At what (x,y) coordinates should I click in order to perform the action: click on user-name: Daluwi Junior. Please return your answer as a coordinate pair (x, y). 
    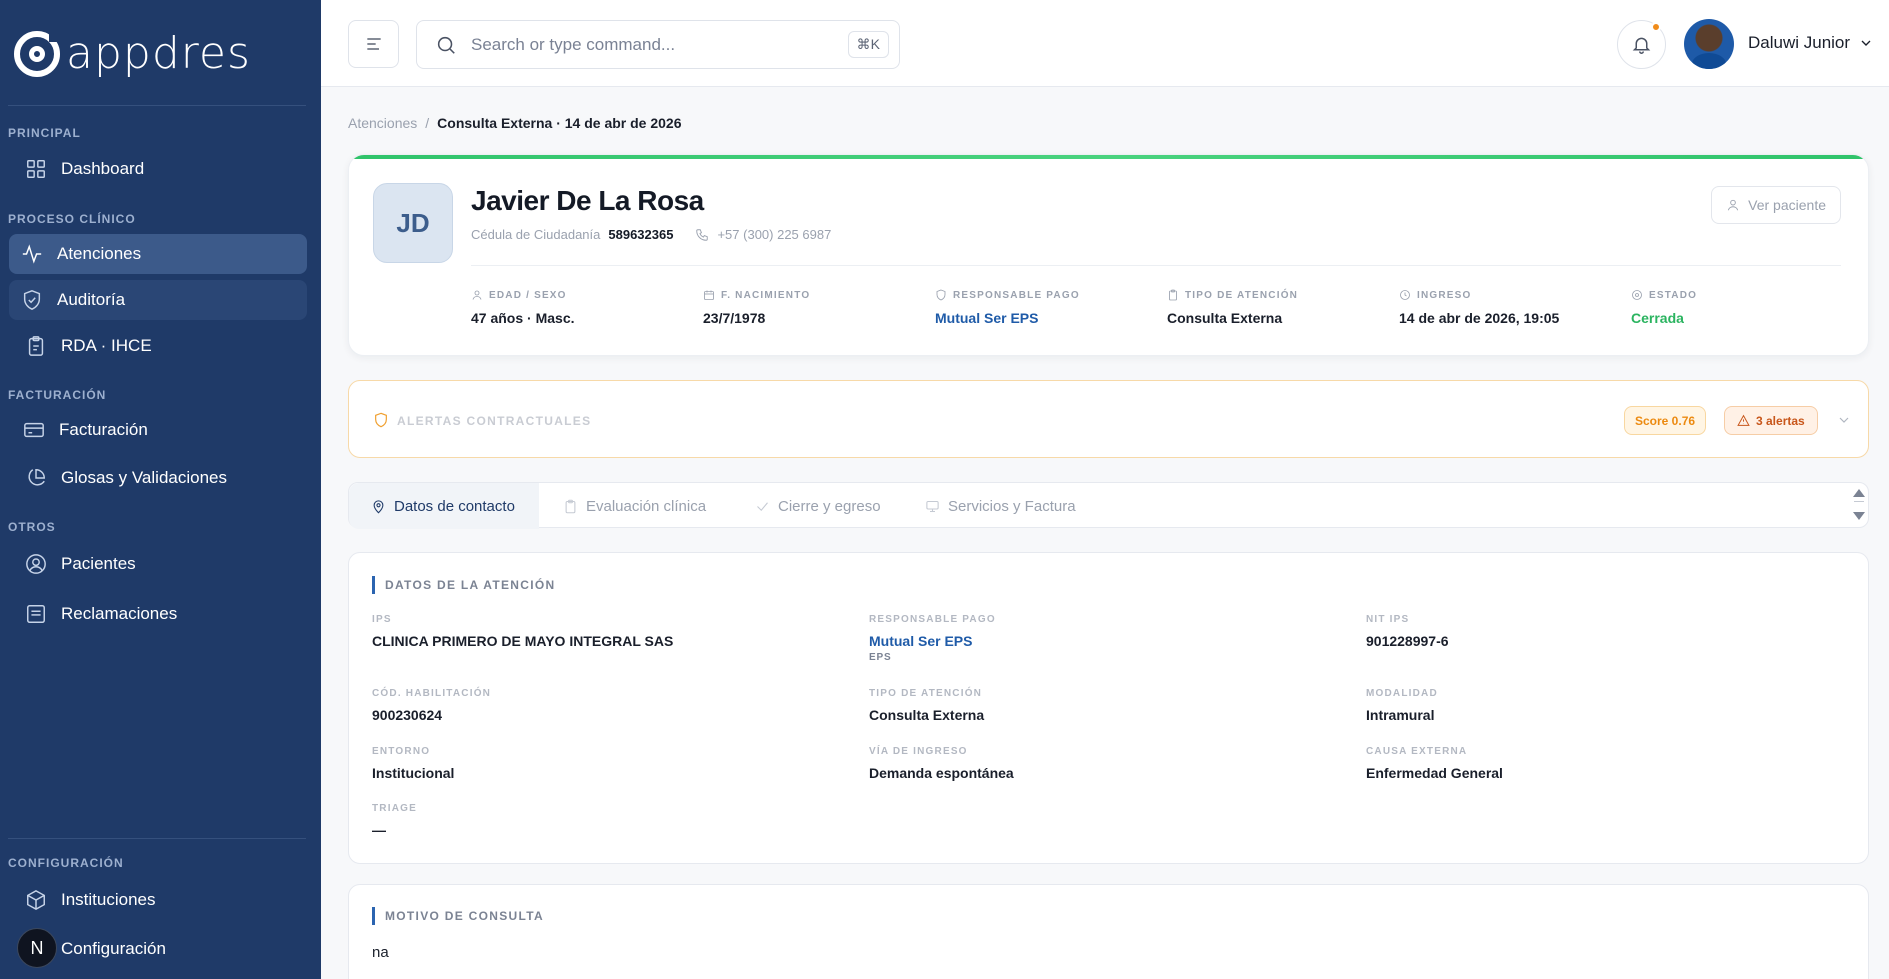
    Looking at the image, I should click on (1799, 42).